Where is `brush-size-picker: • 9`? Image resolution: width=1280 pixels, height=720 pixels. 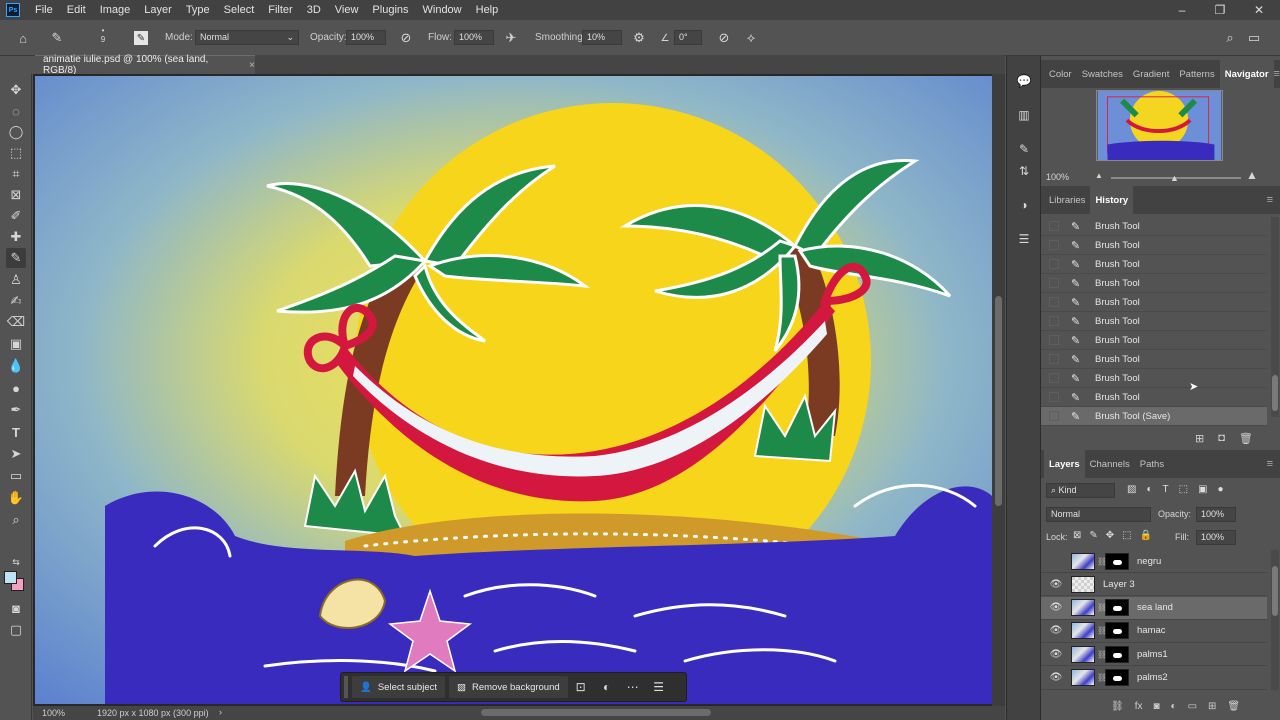 brush-size-picker: • 9 is located at coordinates (103, 35).